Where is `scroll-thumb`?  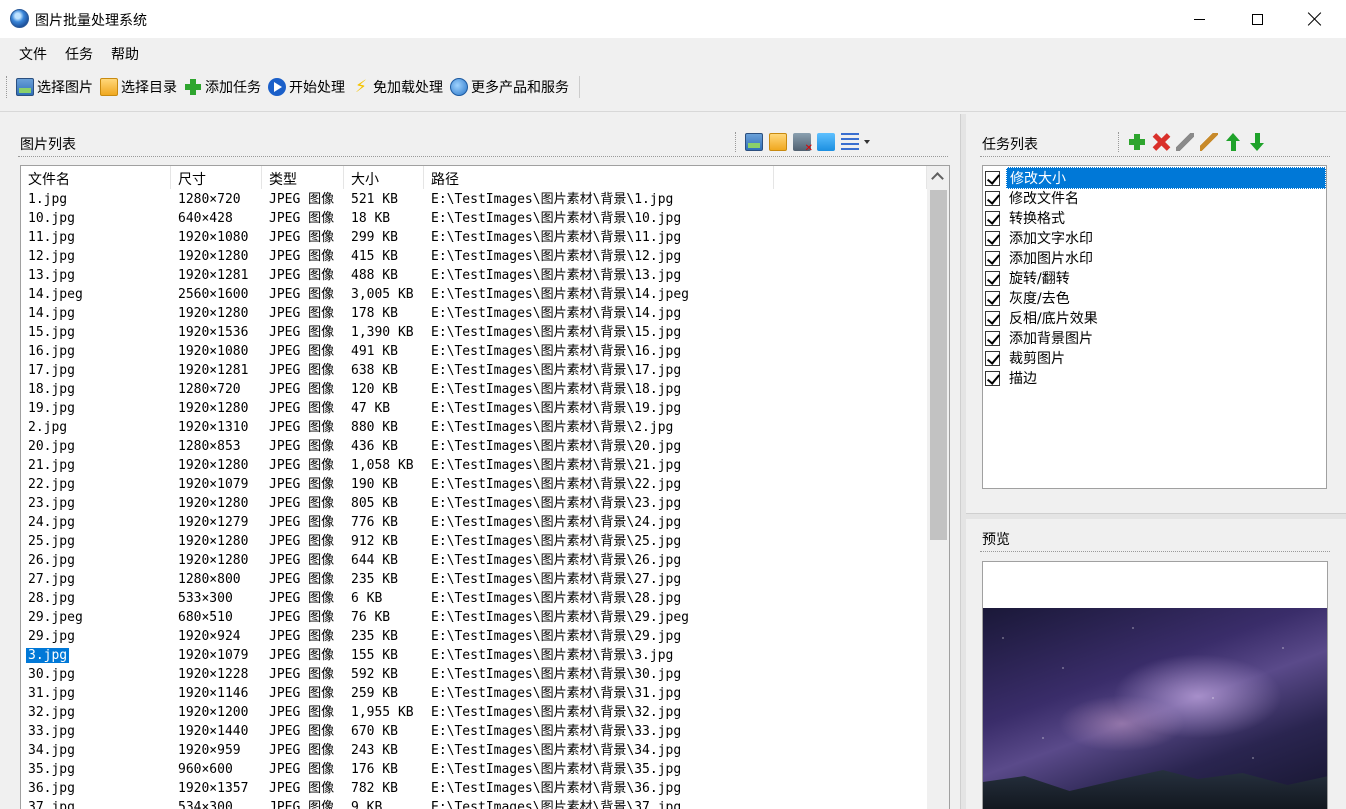 scroll-thumb is located at coordinates (938, 365).